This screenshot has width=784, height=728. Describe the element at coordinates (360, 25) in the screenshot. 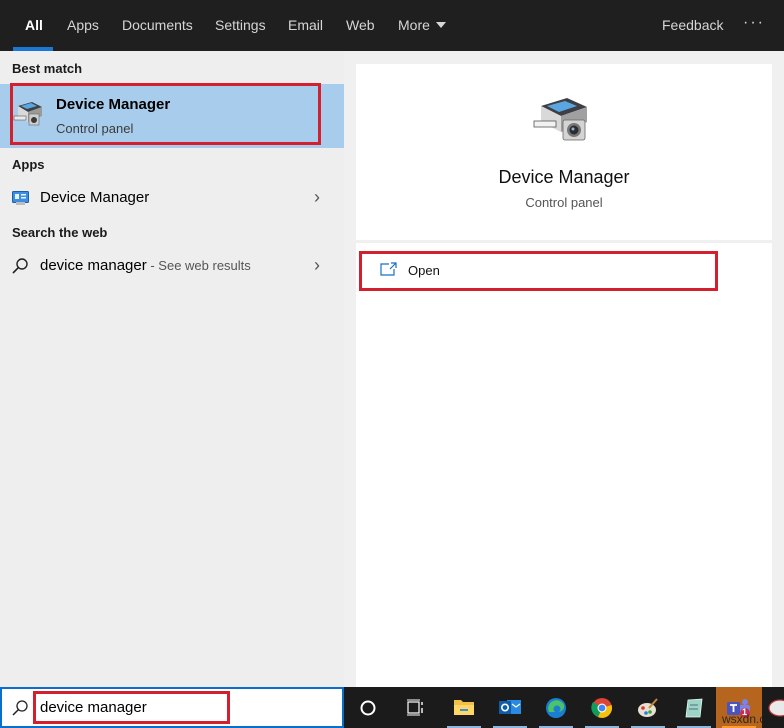

I see `tab-web: Web` at that location.